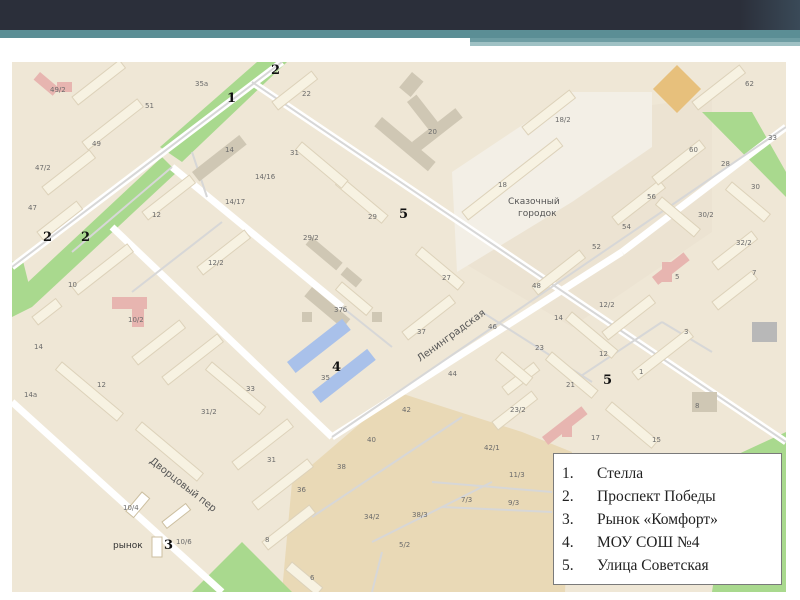  Describe the element at coordinates (568, 496) in the screenshot. I see `legend-number: 2.` at that location.